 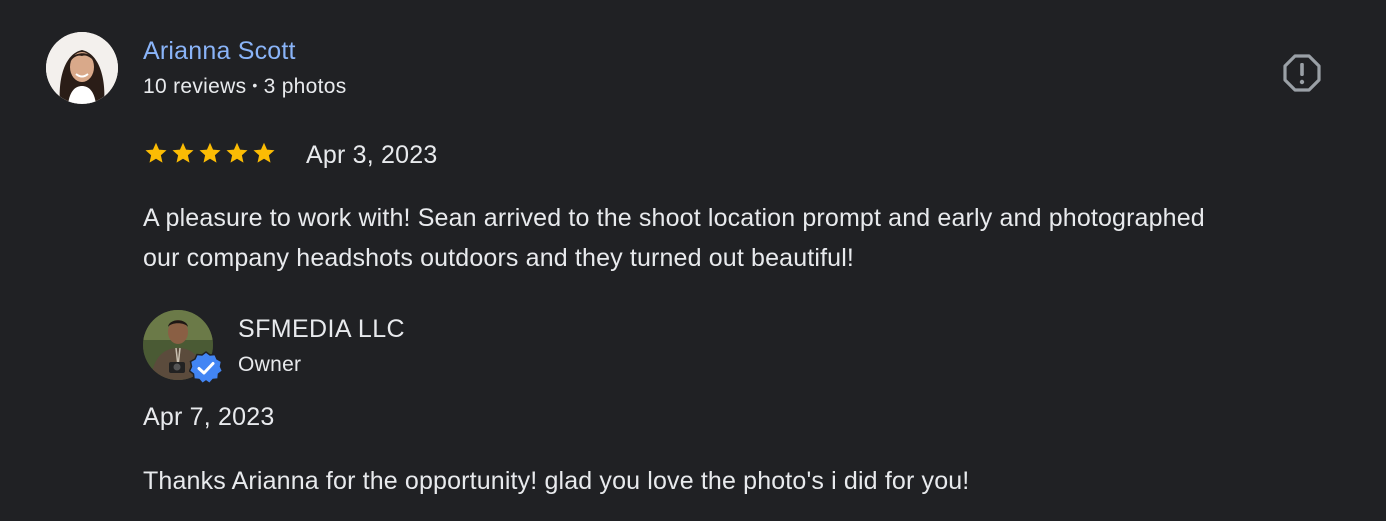 I want to click on star-rating, so click(x=210, y=153).